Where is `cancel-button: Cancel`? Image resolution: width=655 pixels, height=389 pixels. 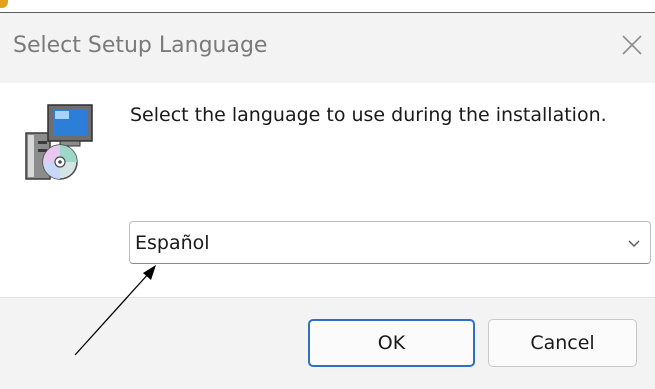 cancel-button: Cancel is located at coordinates (562, 343).